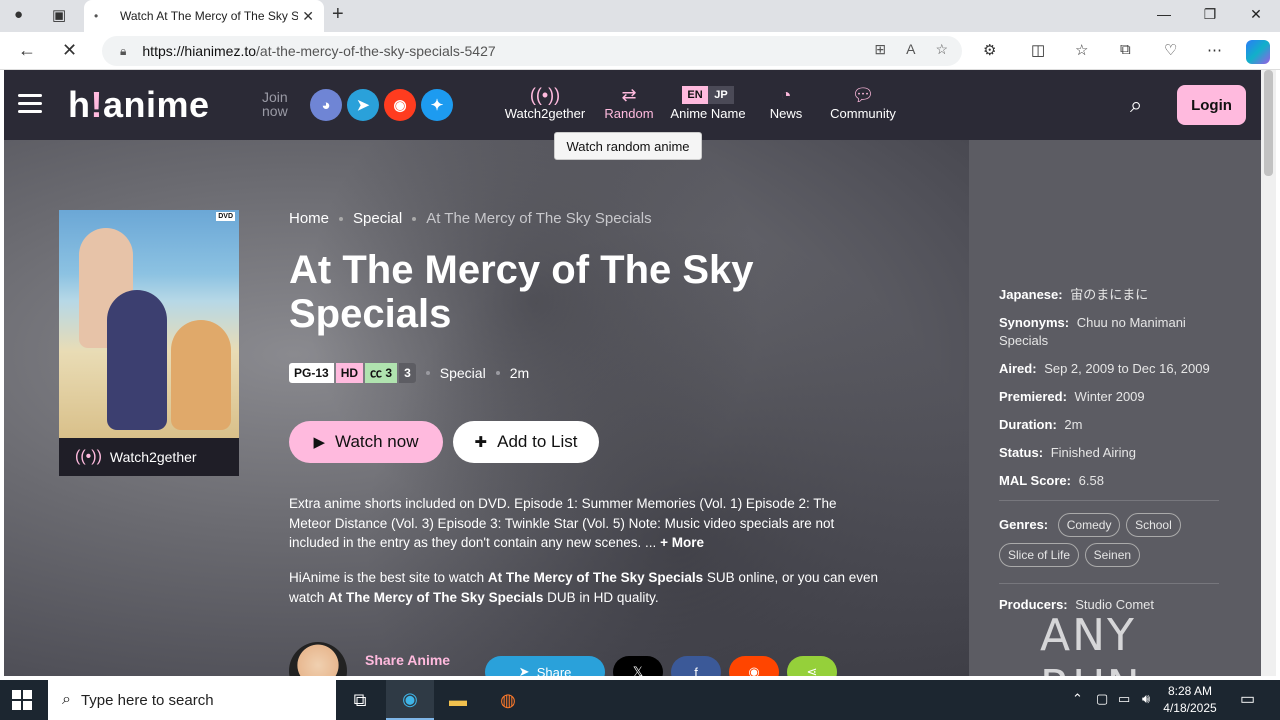  What do you see at coordinates (27, 50) in the screenshot?
I see `back-icon: ←` at bounding box center [27, 50].